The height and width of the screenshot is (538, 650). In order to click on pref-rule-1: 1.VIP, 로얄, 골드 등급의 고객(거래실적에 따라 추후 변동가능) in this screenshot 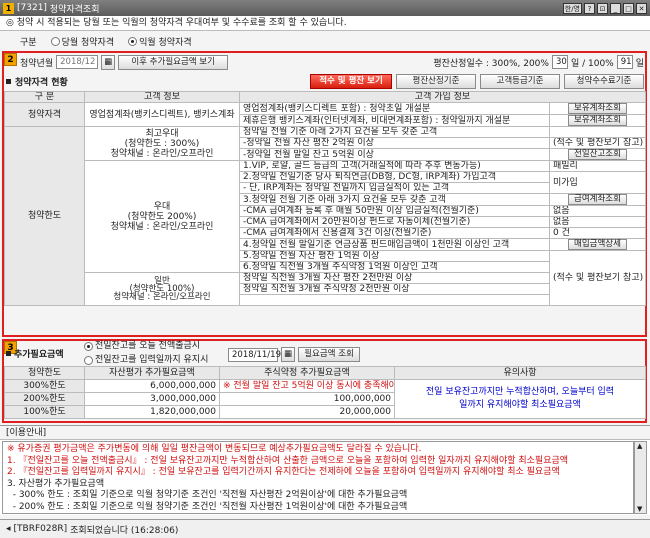, I will do `click(394, 166)`.